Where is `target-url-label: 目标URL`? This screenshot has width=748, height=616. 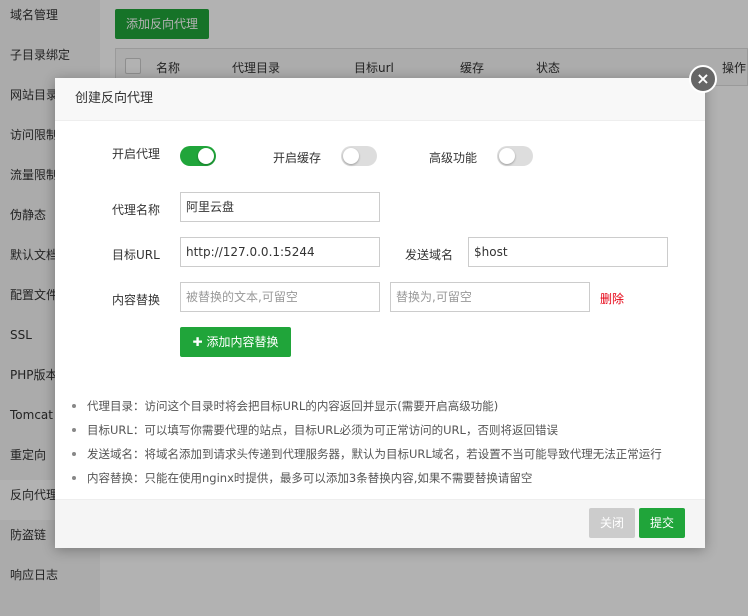
target-url-label: 目标URL is located at coordinates (136, 255).